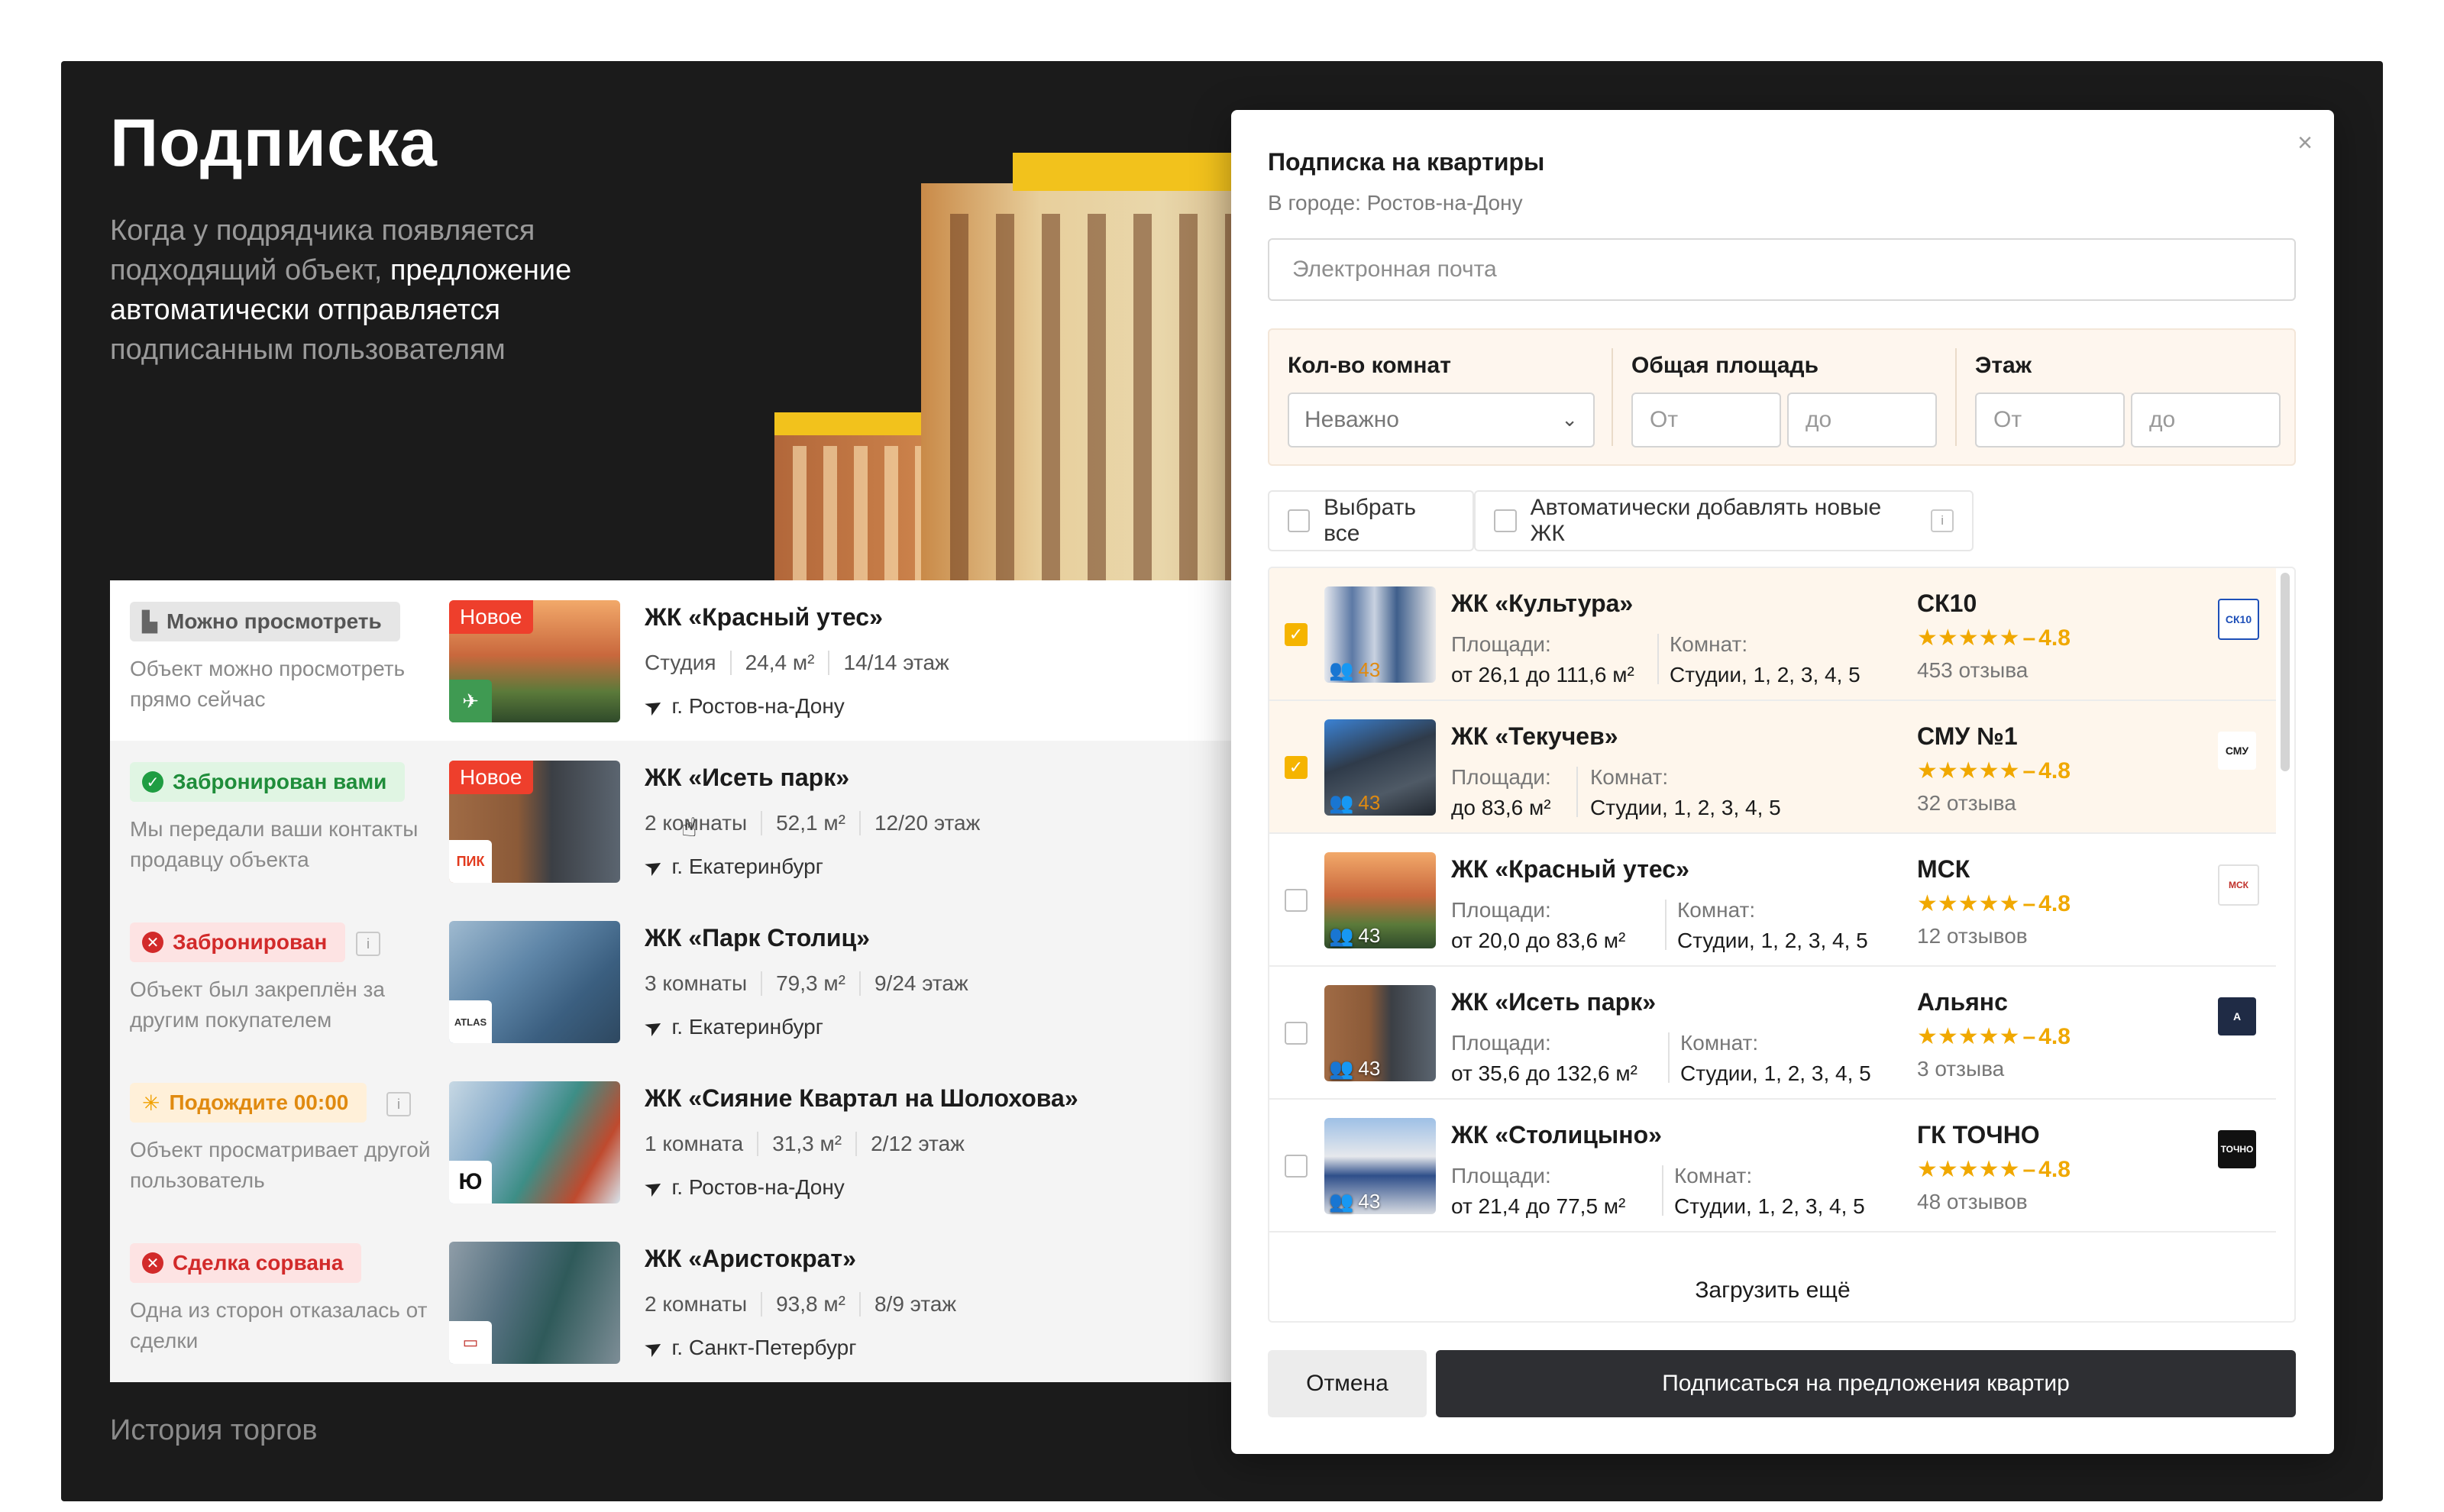 This screenshot has width=2444, height=1512. What do you see at coordinates (916, 1144) in the screenshot?
I see `meta-floor: 2/12 этаж` at bounding box center [916, 1144].